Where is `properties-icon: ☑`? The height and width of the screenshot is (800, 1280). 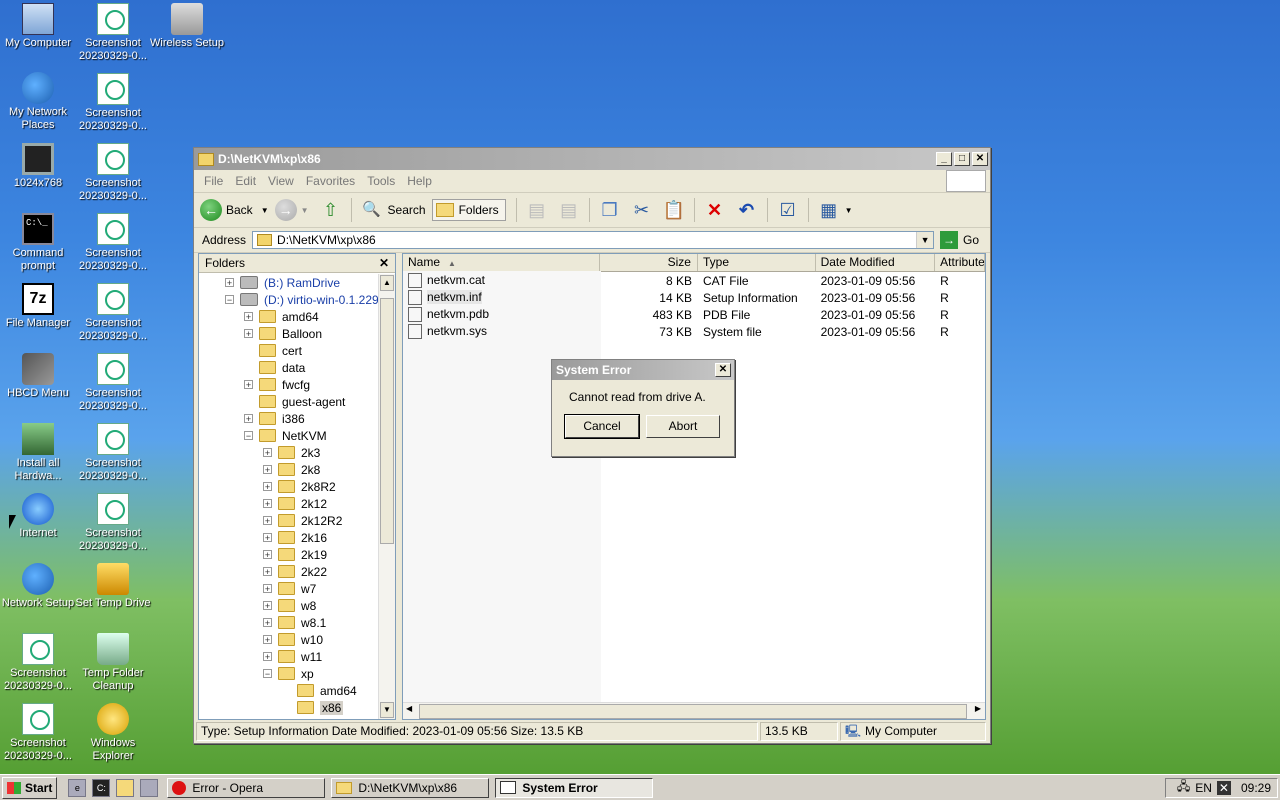
properties-icon: ☑ is located at coordinates (788, 210).